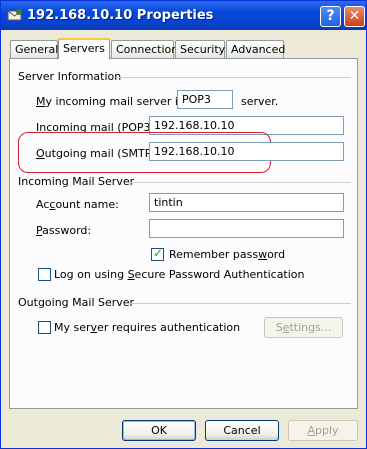  Describe the element at coordinates (255, 49) in the screenshot. I see `tab-advanced: Advanced` at that location.